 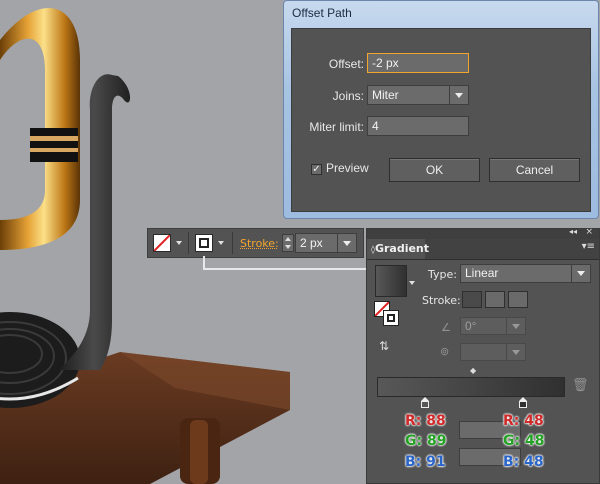 I want to click on gradient-stop-right, so click(x=523, y=402).